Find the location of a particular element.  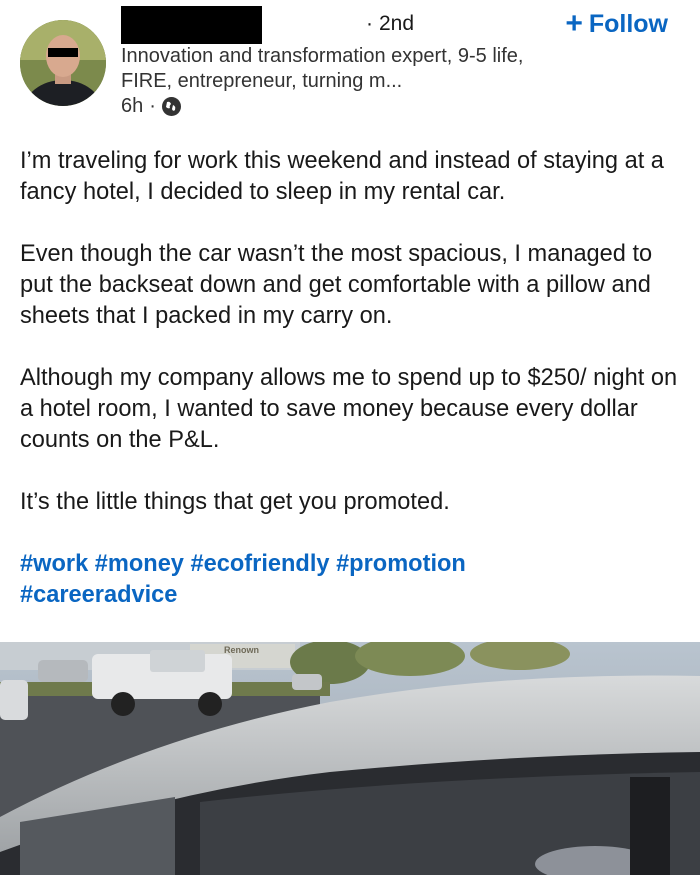

hashtag-link: #careeradvice is located at coordinates (98, 595).